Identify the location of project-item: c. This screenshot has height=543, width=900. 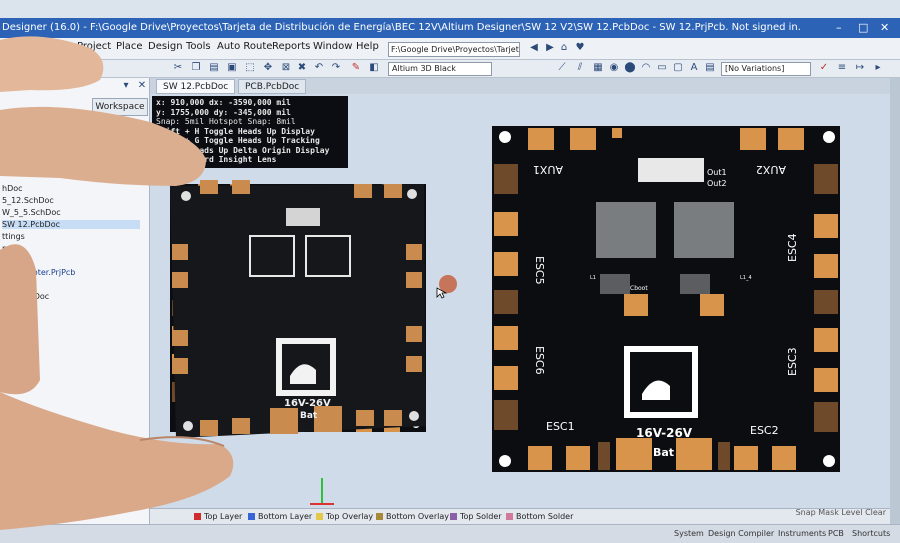
(4, 308).